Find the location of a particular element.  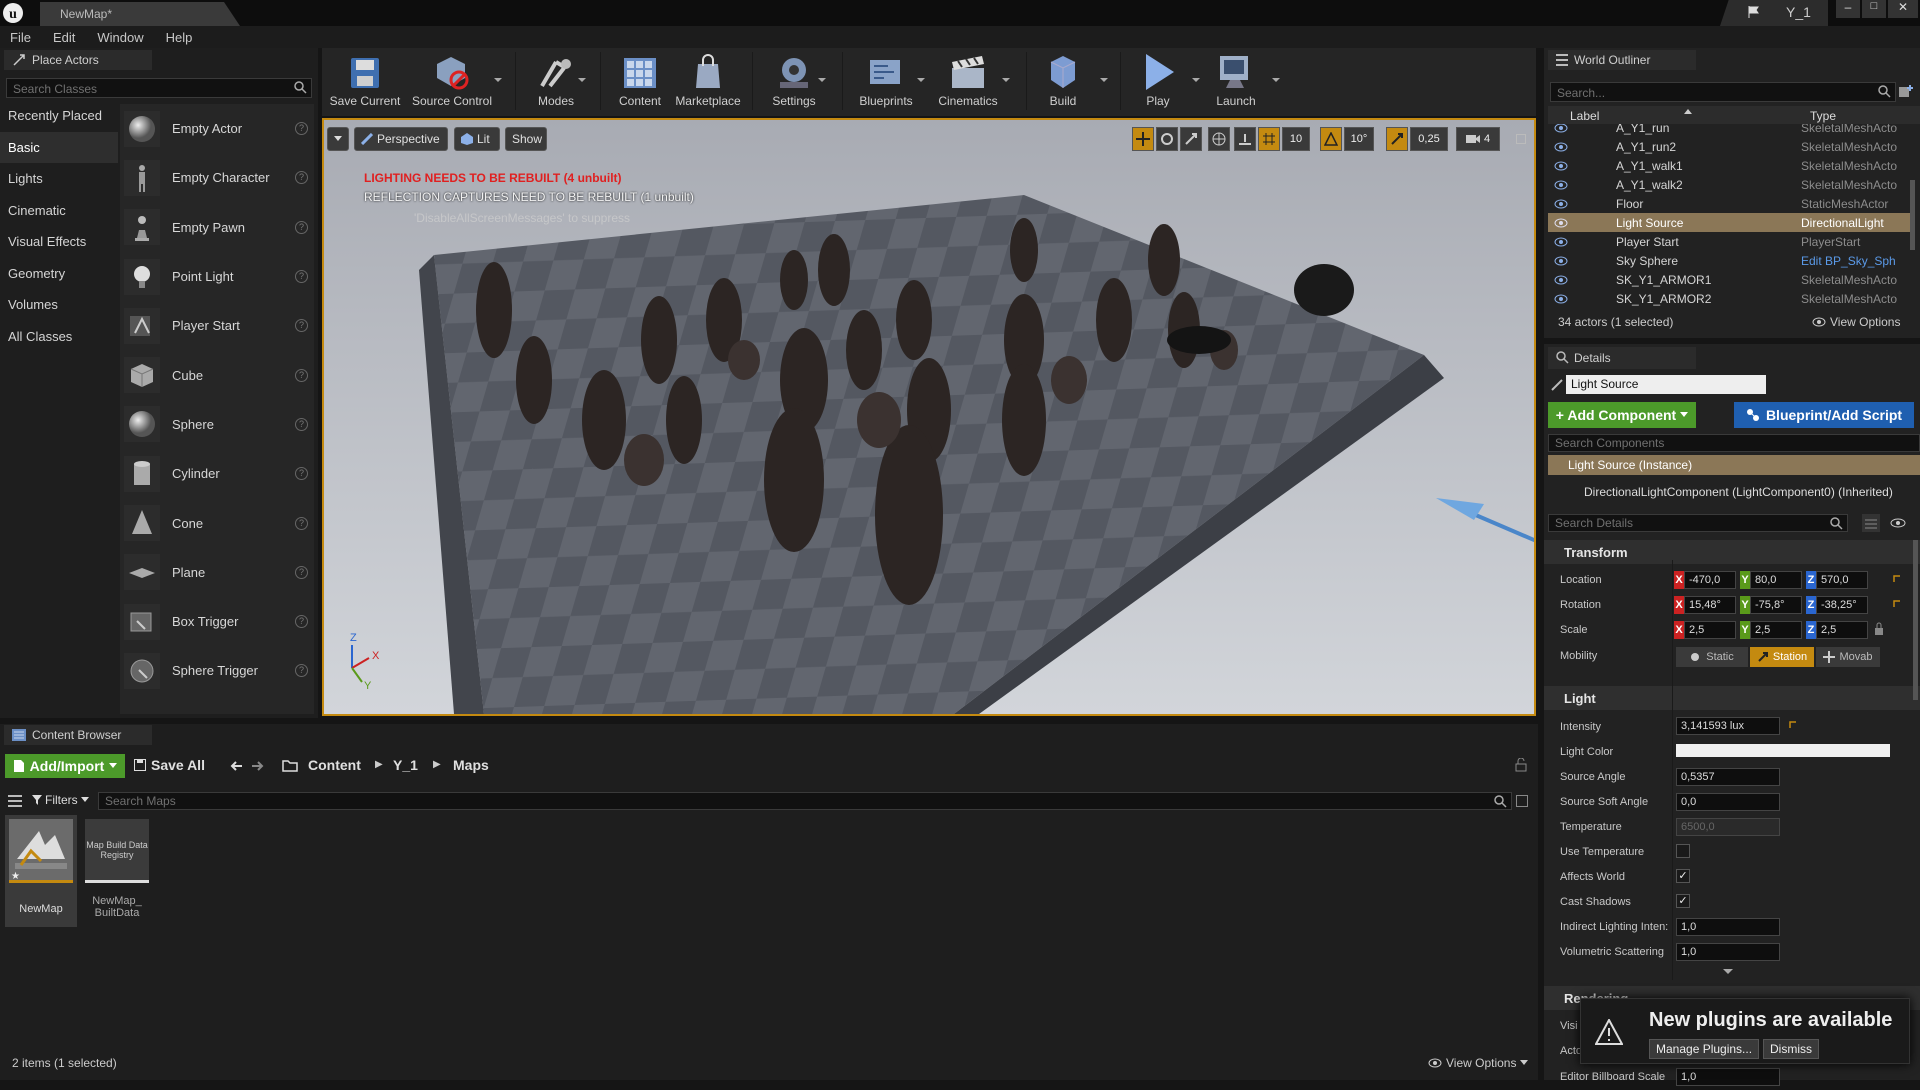

filters-button: Filters is located at coordinates (60, 800).